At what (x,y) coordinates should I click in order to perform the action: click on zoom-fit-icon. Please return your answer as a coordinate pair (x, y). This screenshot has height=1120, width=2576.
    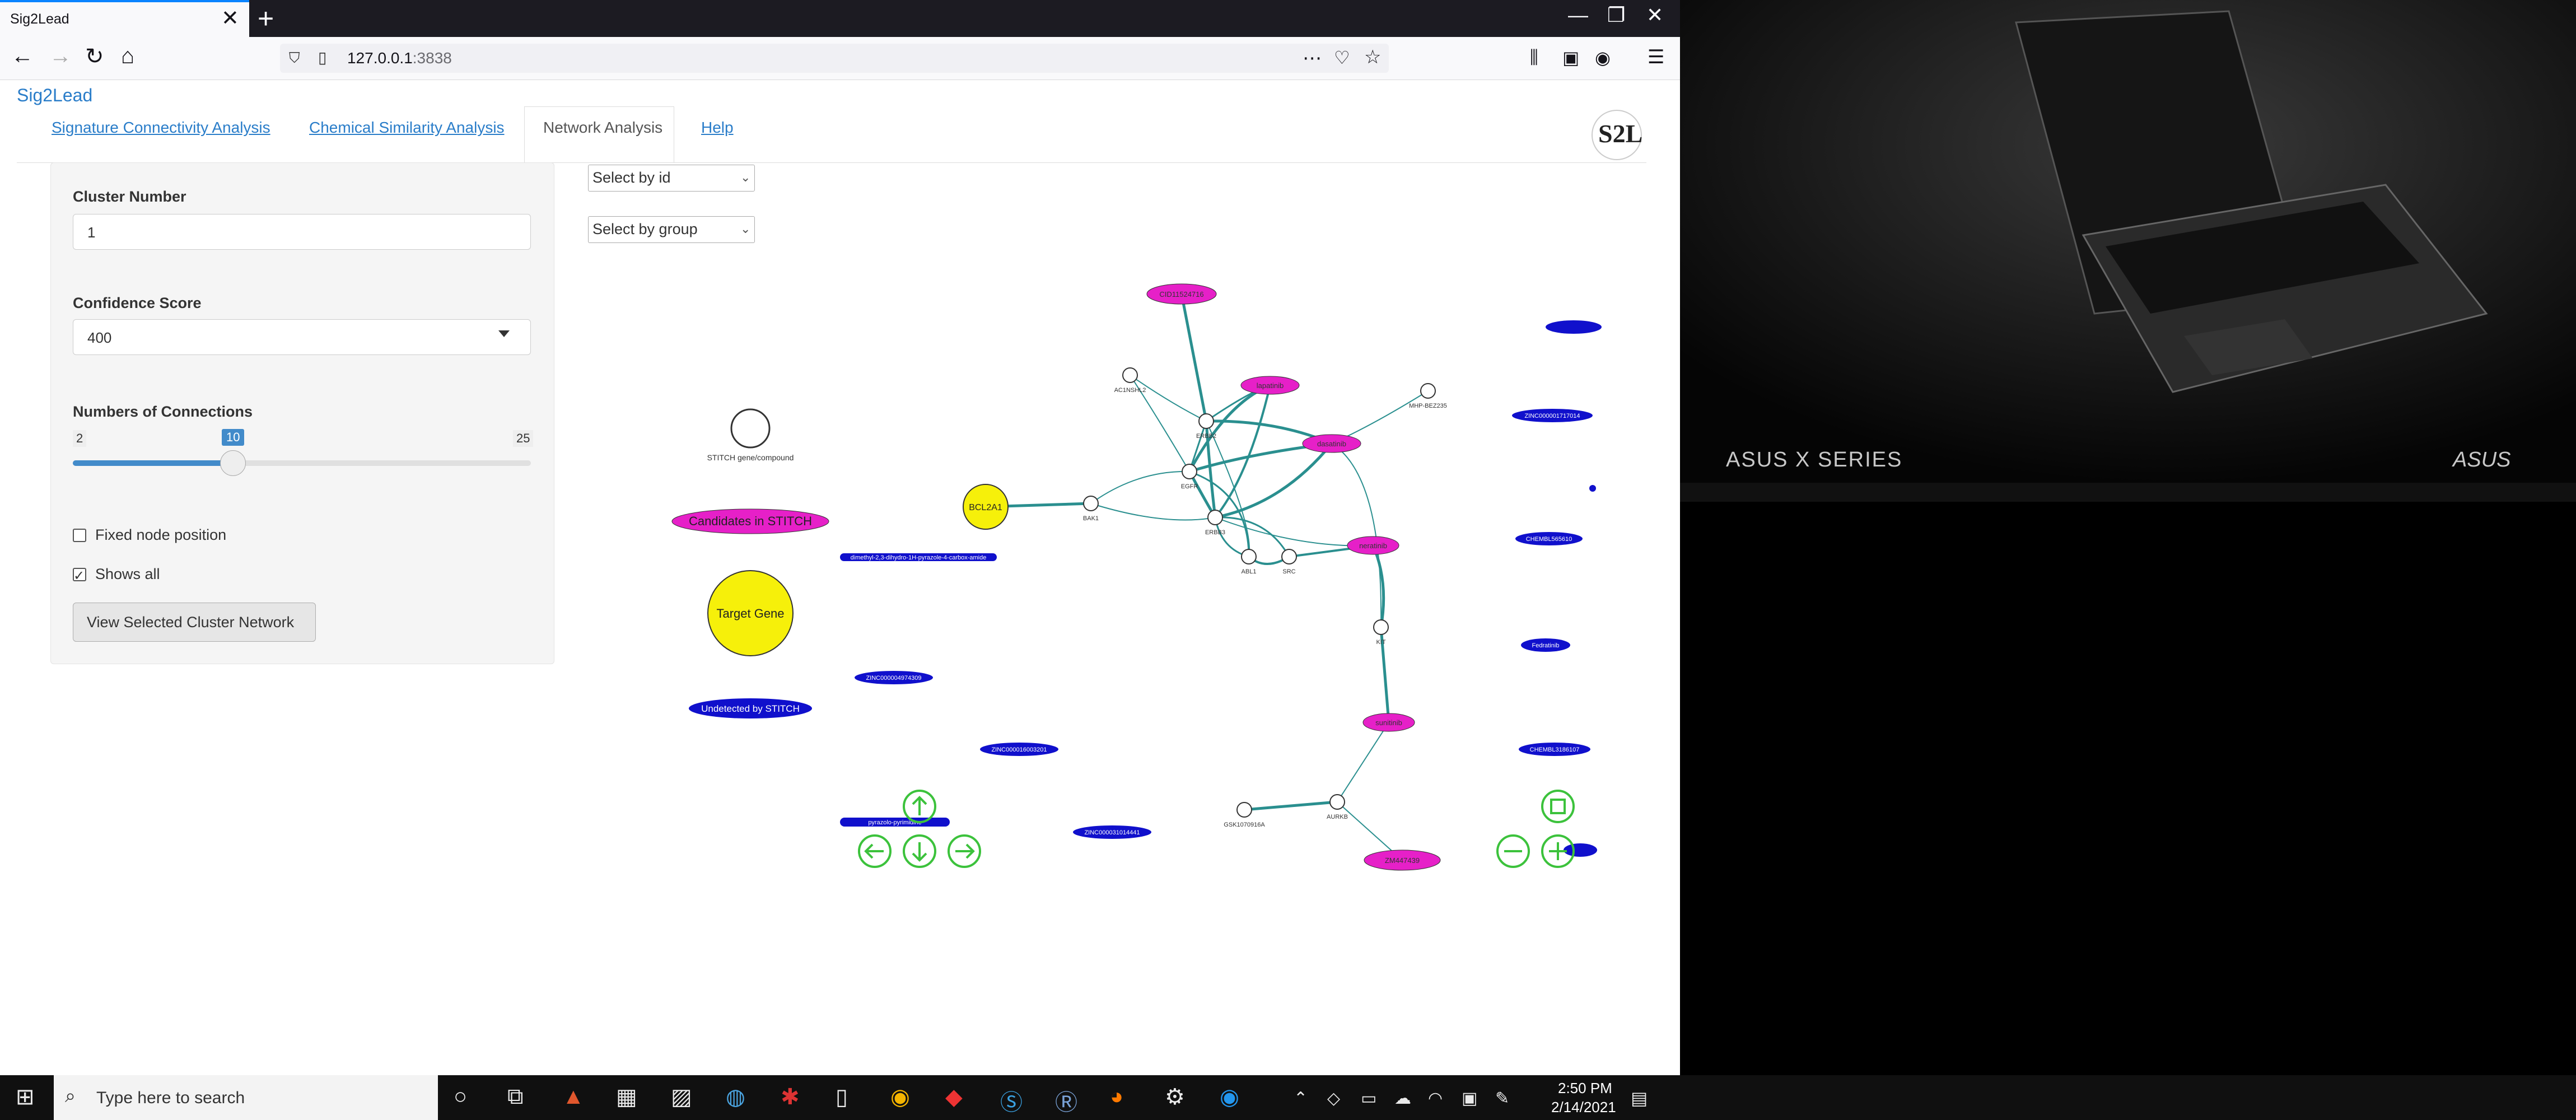
    Looking at the image, I should click on (1558, 807).